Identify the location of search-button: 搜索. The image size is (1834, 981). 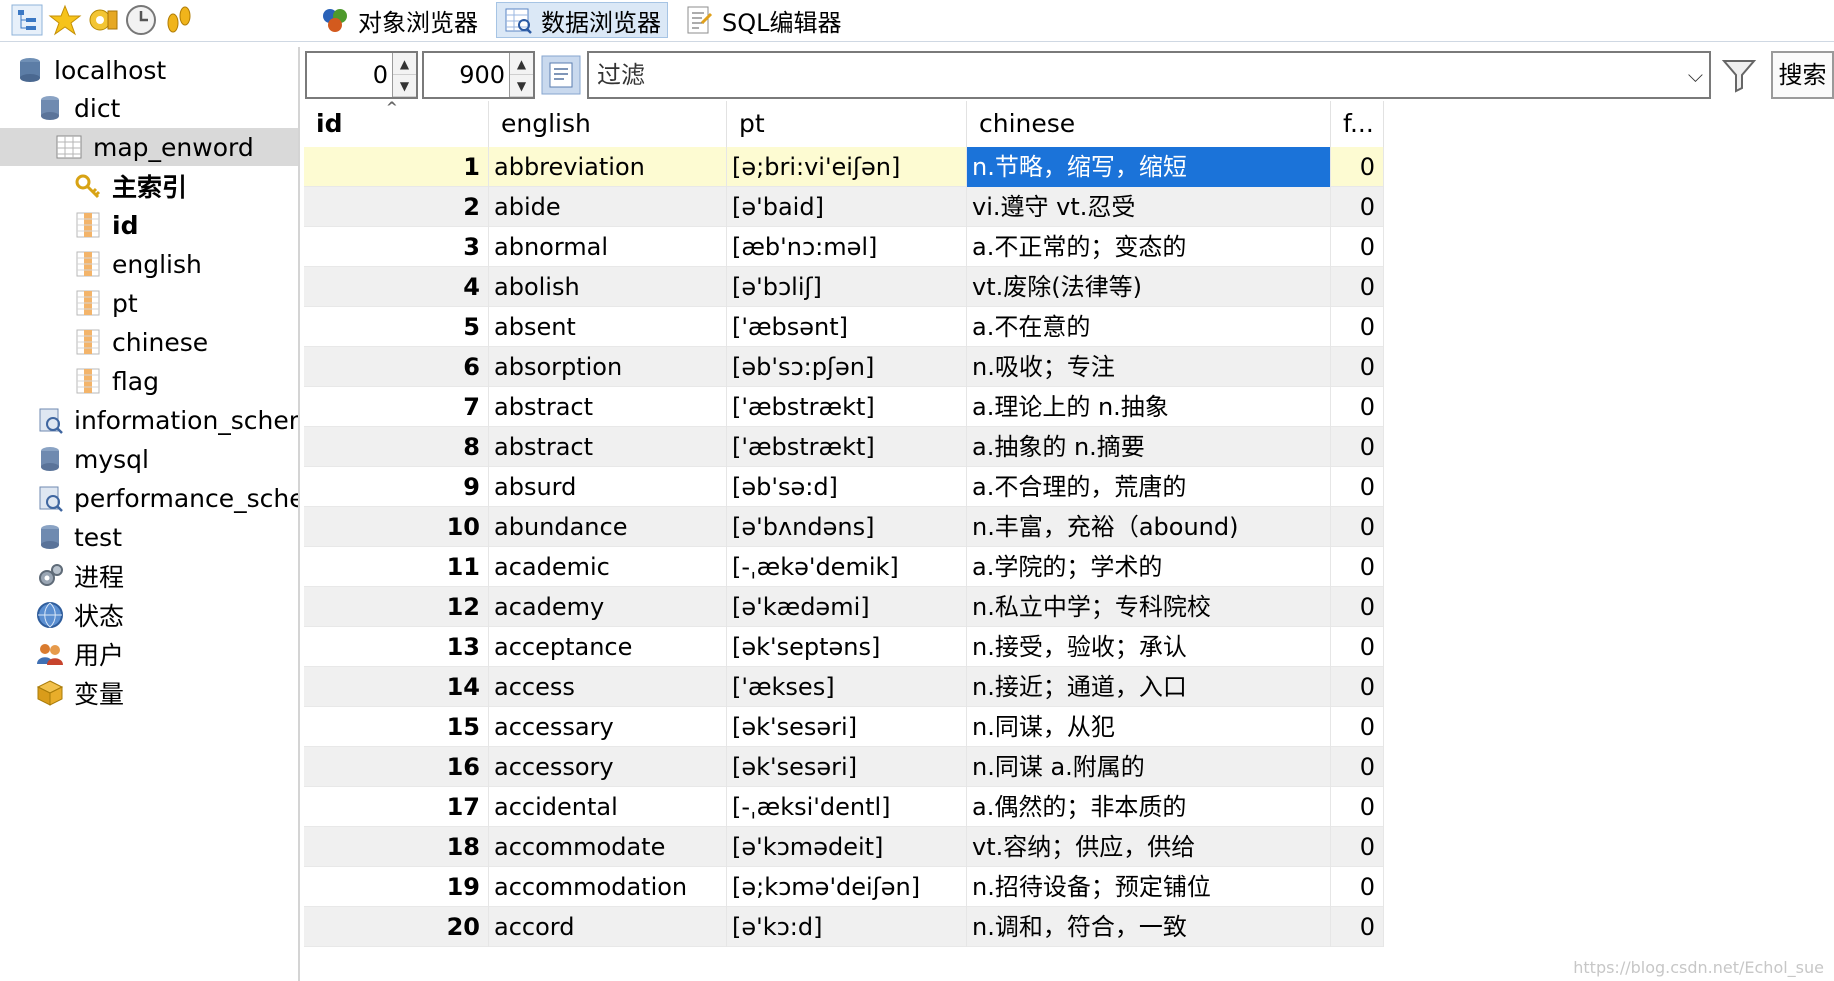
(1802, 75).